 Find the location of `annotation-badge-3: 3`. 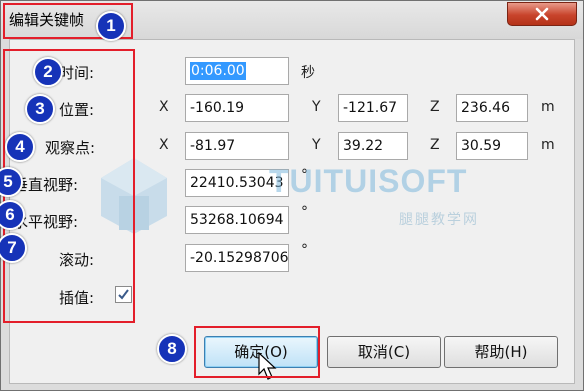

annotation-badge-3: 3 is located at coordinates (40, 109).